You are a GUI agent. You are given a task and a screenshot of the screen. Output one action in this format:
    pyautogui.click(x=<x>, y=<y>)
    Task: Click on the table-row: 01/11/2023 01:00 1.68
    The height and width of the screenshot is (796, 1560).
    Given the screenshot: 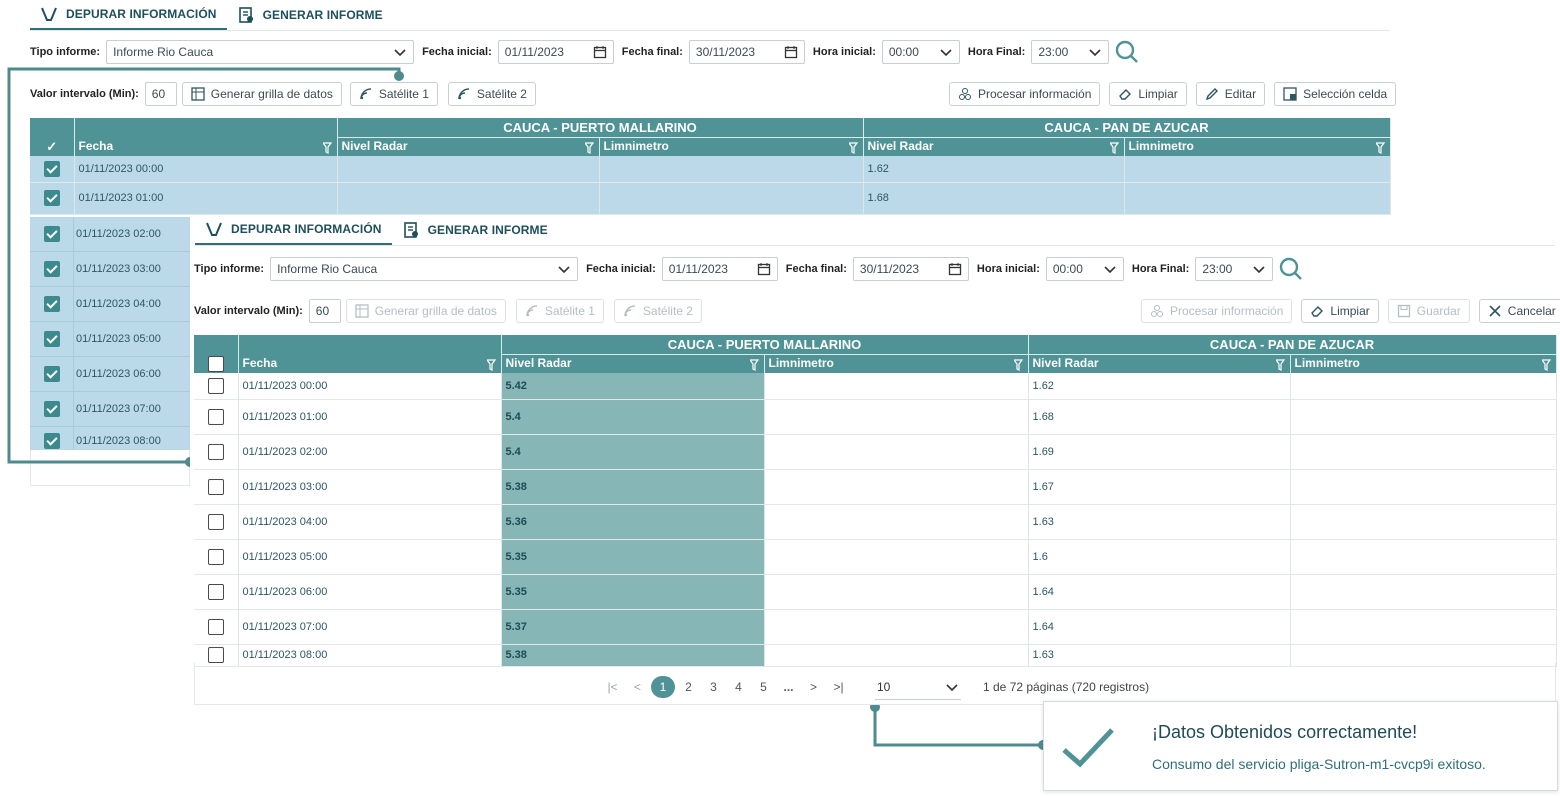 What is the action you would take?
    pyautogui.click(x=710, y=198)
    